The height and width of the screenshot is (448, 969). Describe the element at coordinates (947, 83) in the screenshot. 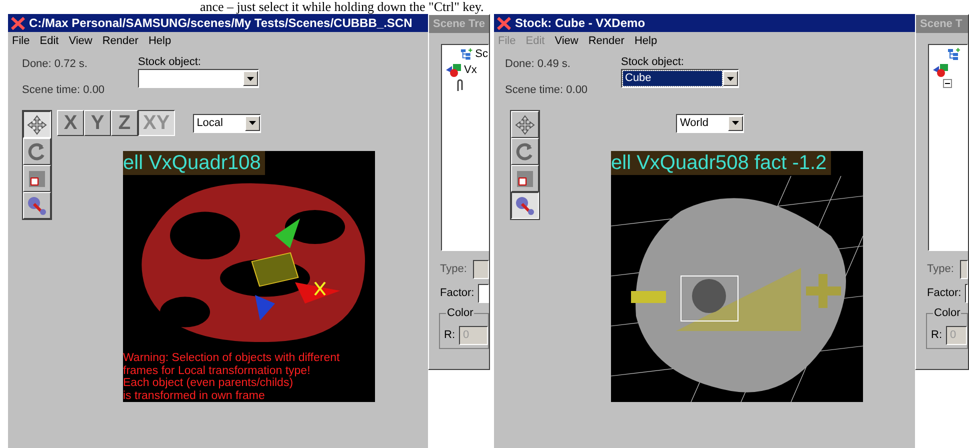

I see `collapse-box-icon` at that location.